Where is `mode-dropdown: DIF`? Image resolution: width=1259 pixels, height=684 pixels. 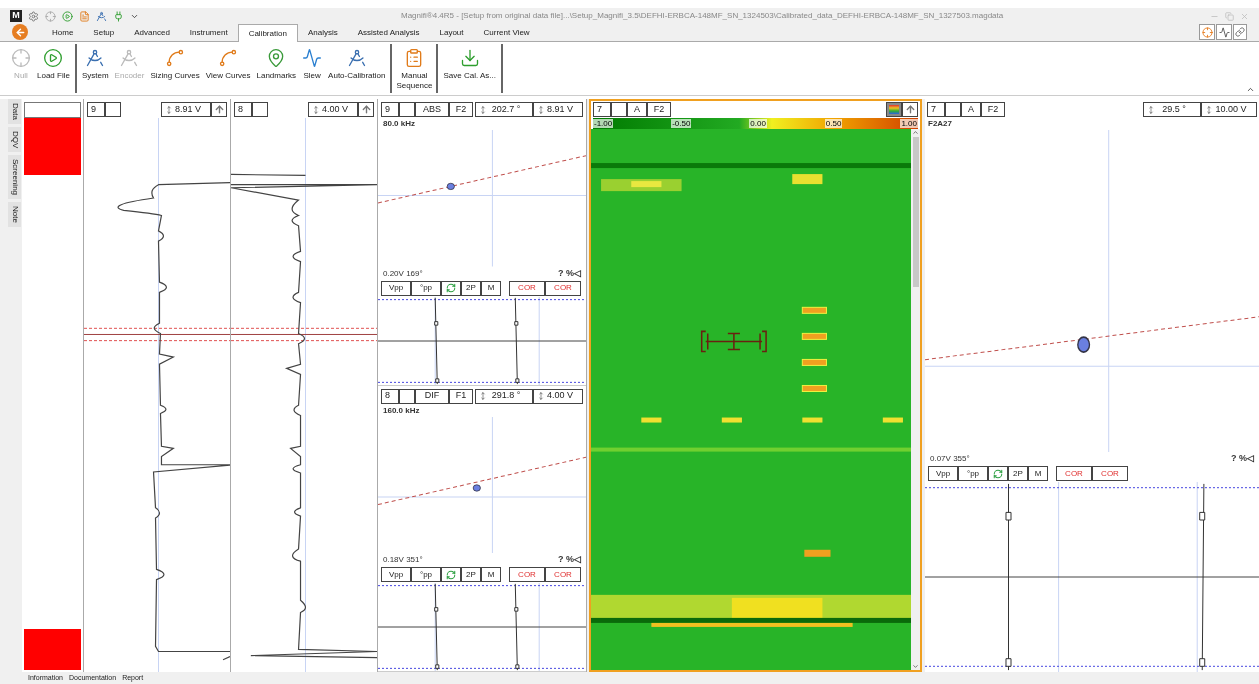 mode-dropdown: DIF is located at coordinates (432, 396).